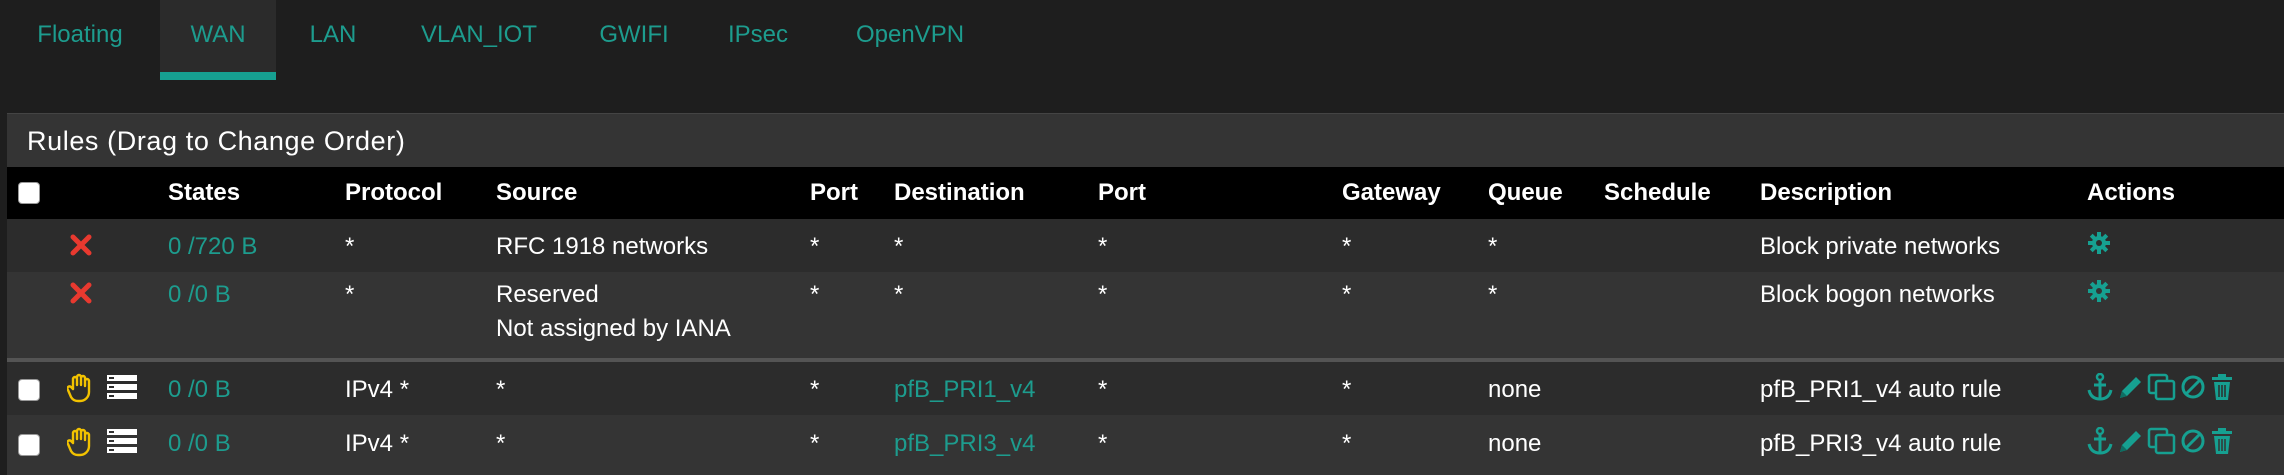 The height and width of the screenshot is (475, 2284). Describe the element at coordinates (1881, 443) in the screenshot. I see `description-value: pfB_PRI3_v4 auto rule` at that location.